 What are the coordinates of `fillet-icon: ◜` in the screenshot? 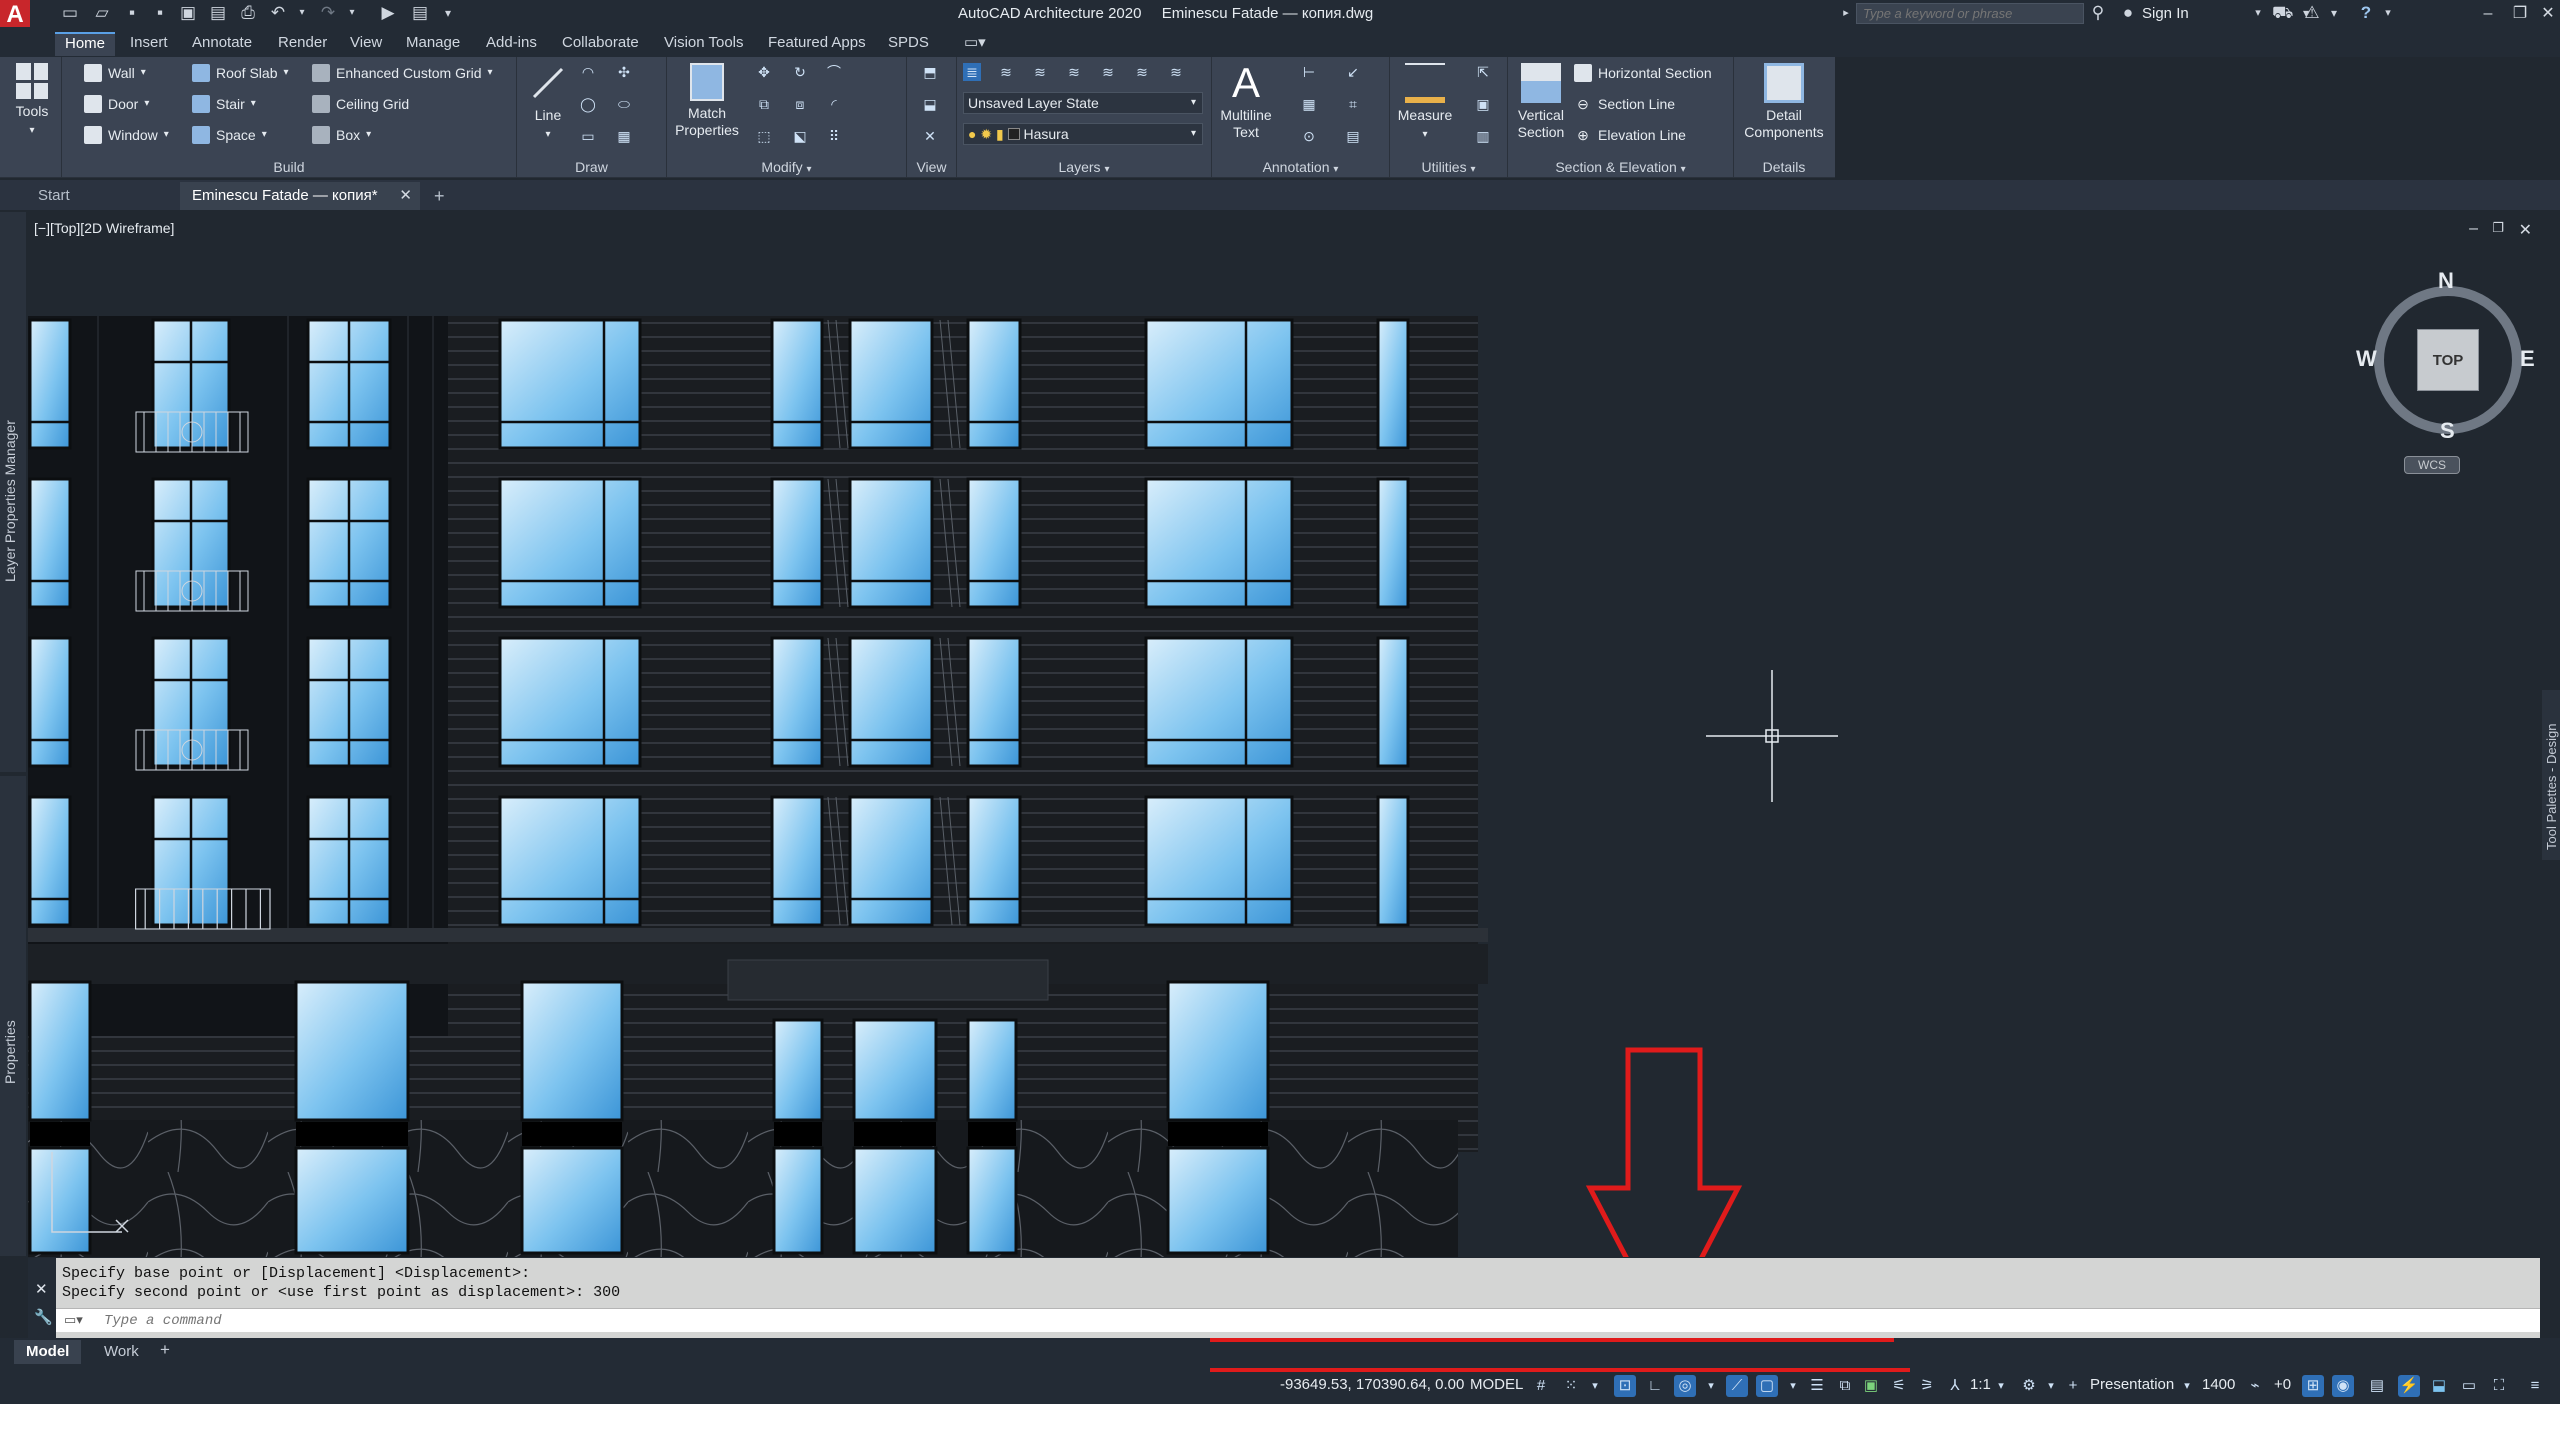 It's located at (834, 104).